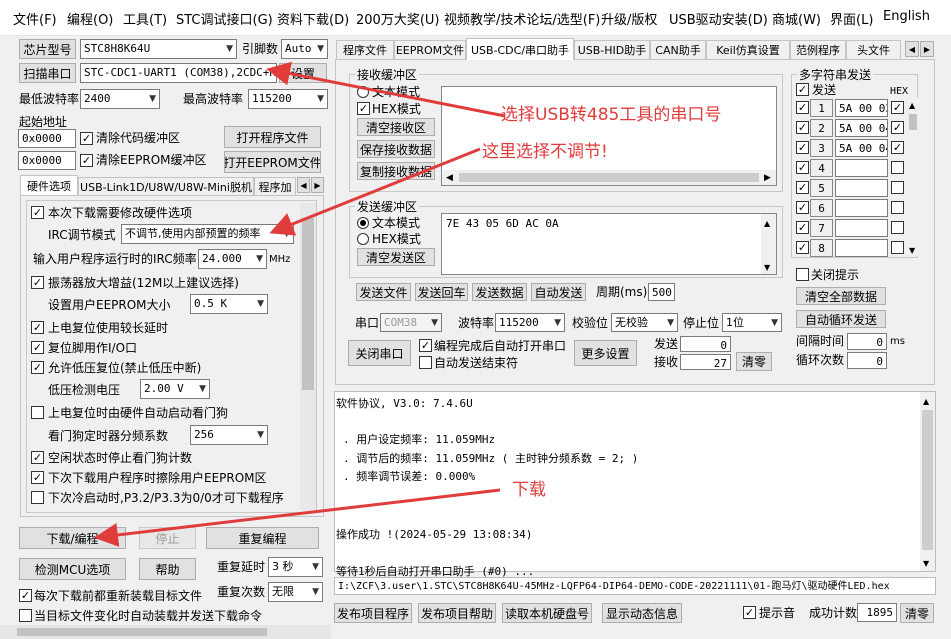  I want to click on eeprom-address-input: 0x0000, so click(47, 160).